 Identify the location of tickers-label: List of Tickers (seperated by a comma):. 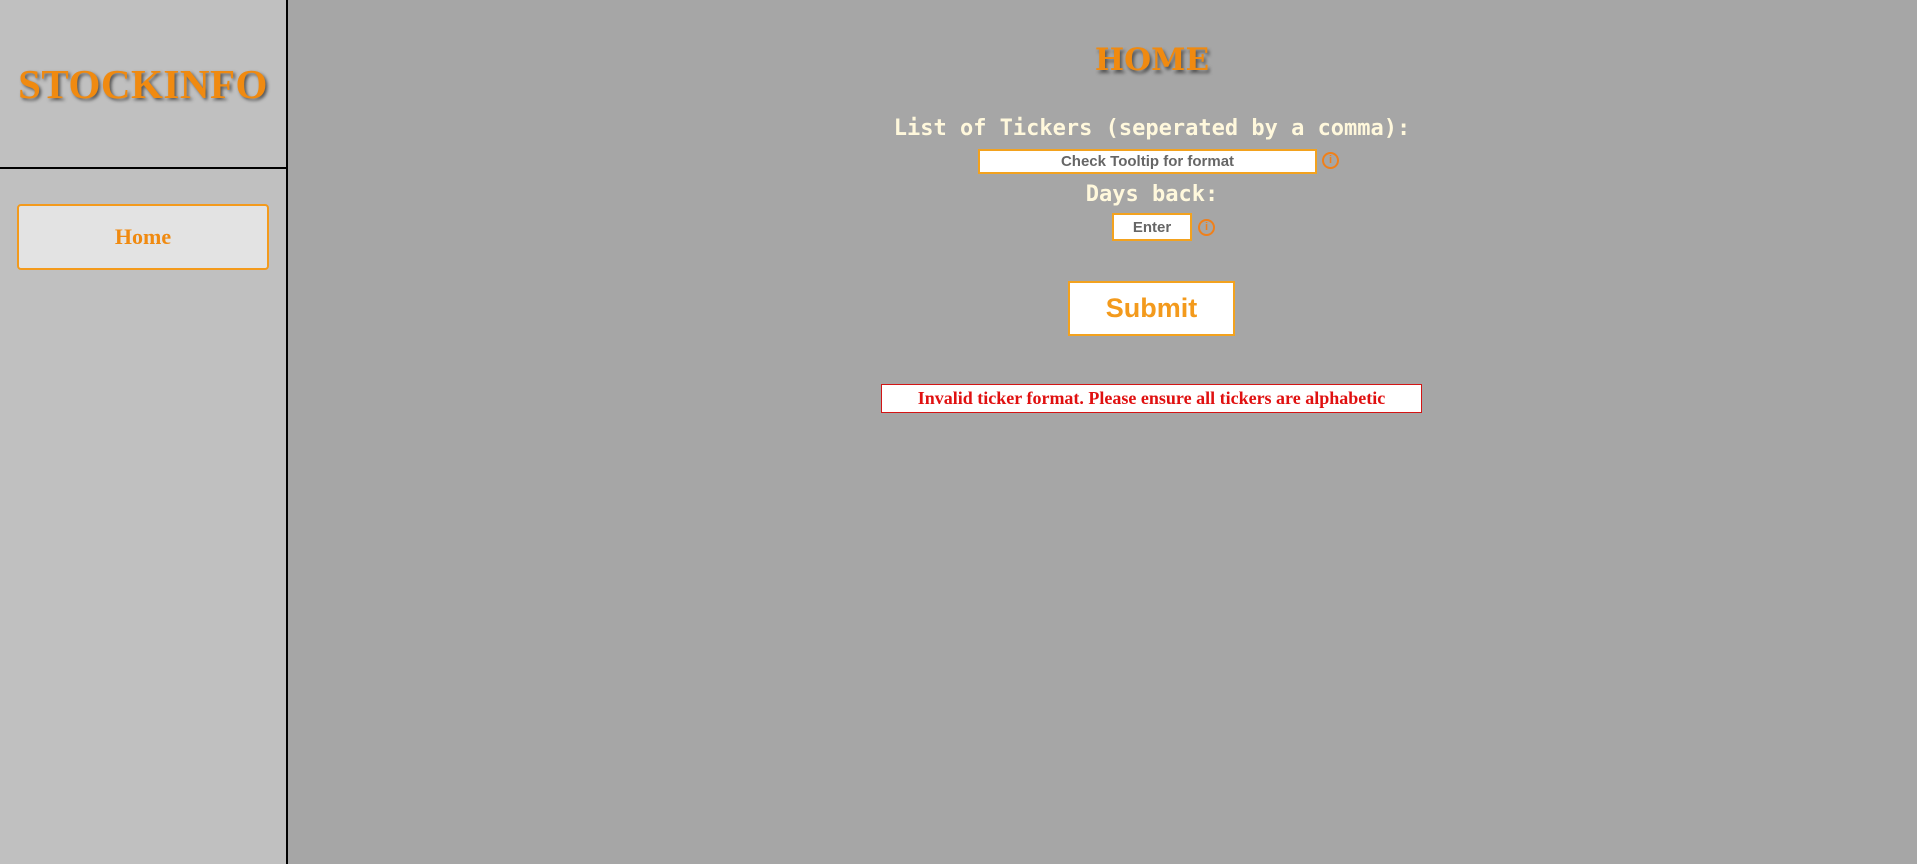
(1152, 128).